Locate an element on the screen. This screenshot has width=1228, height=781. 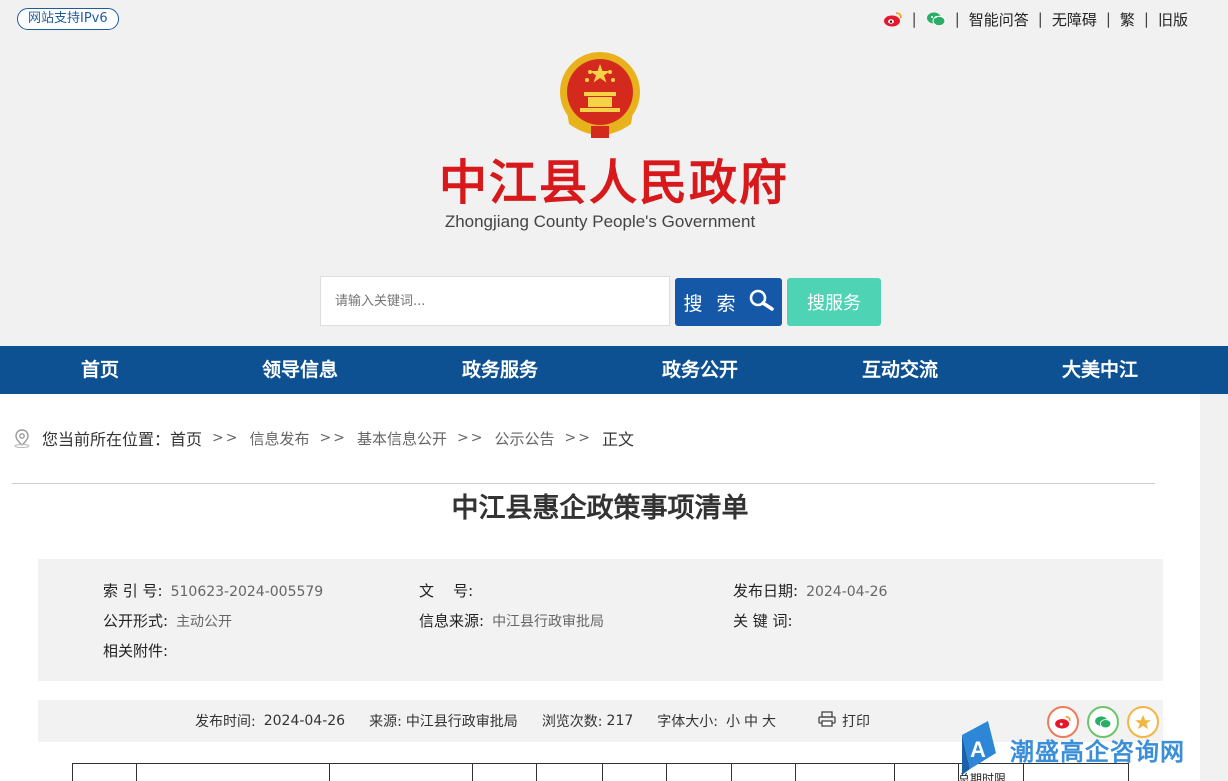
breadcrumb-basic-info: 基本信息公开 is located at coordinates (402, 438).